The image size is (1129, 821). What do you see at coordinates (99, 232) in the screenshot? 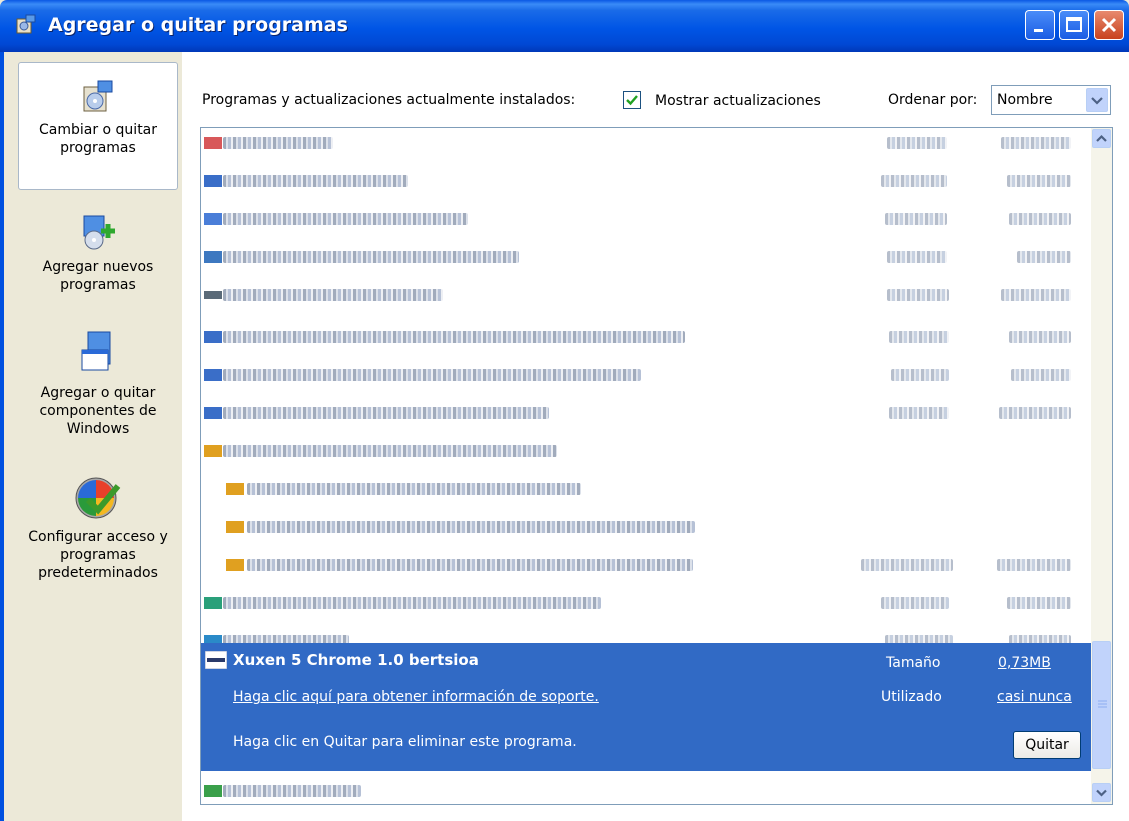
I see `add-programs-icon` at bounding box center [99, 232].